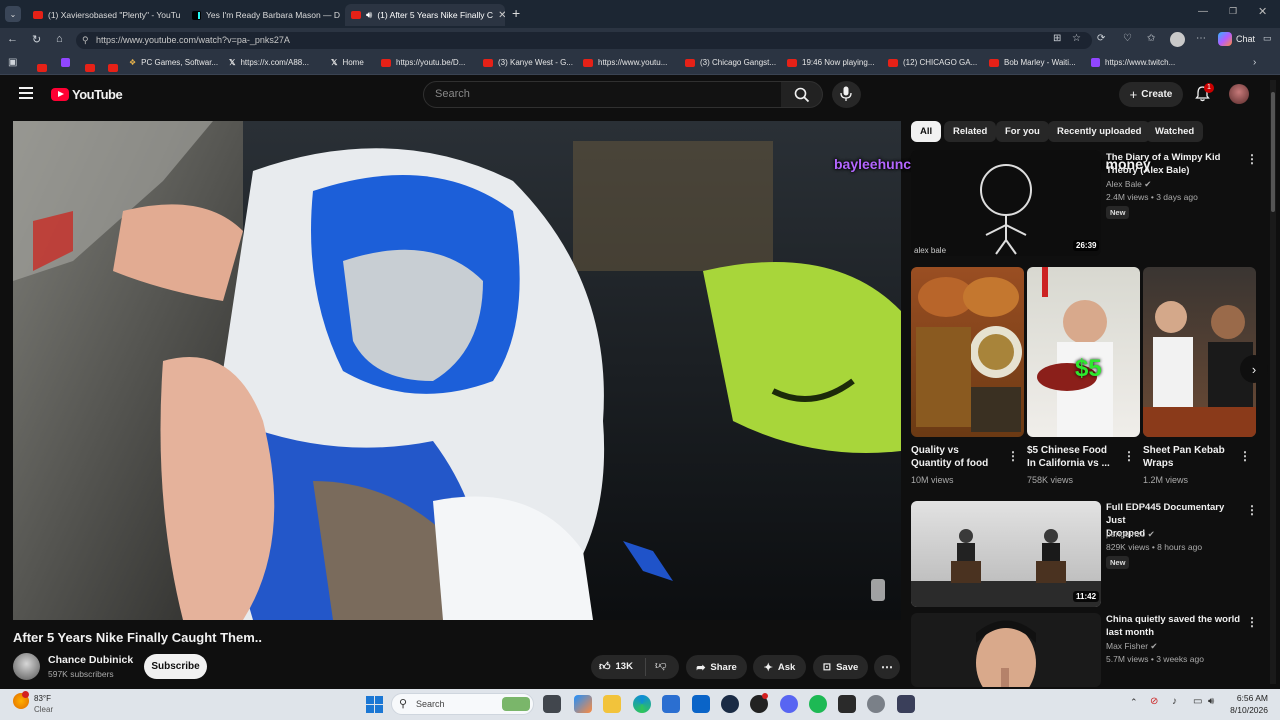  What do you see at coordinates (1203, 11) in the screenshot?
I see `minimize-button: —` at bounding box center [1203, 11].